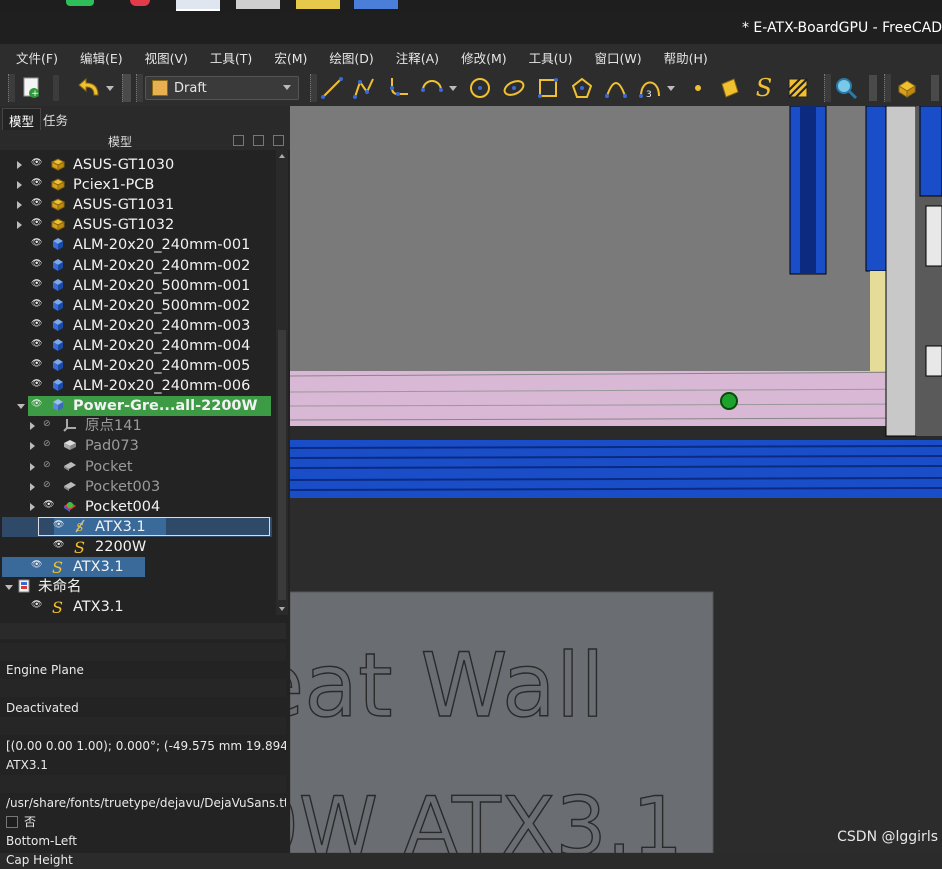  I want to click on close-icon, so click(278, 140).